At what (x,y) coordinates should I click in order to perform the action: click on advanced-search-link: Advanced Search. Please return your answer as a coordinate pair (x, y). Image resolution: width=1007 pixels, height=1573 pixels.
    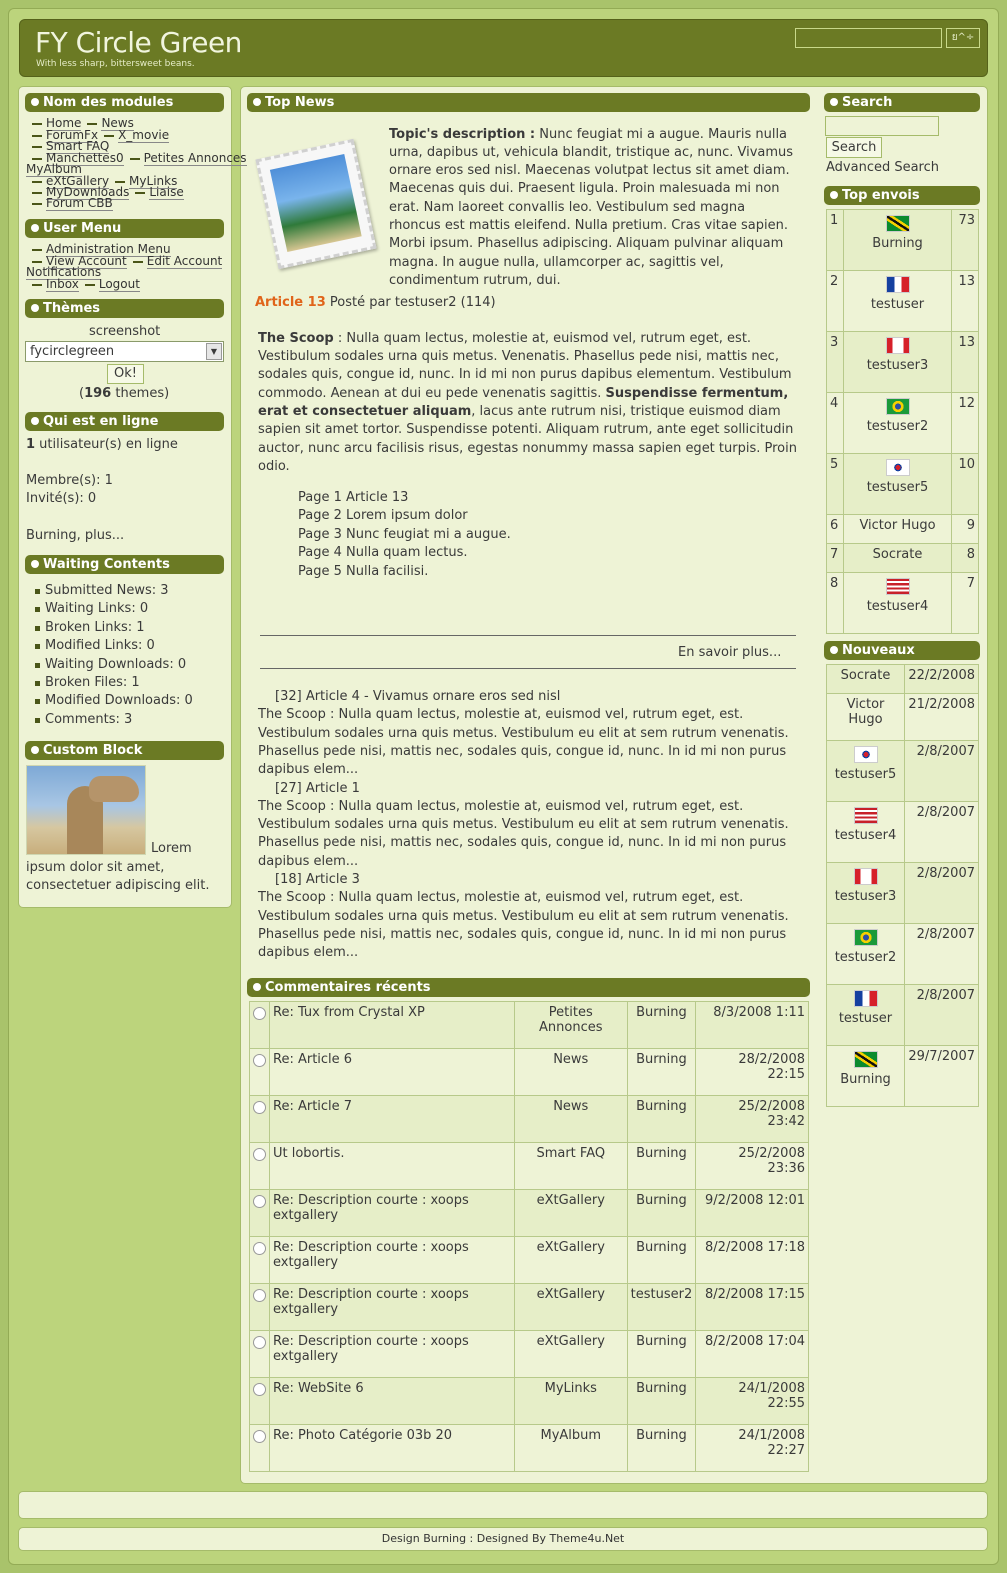
    Looking at the image, I should click on (882, 167).